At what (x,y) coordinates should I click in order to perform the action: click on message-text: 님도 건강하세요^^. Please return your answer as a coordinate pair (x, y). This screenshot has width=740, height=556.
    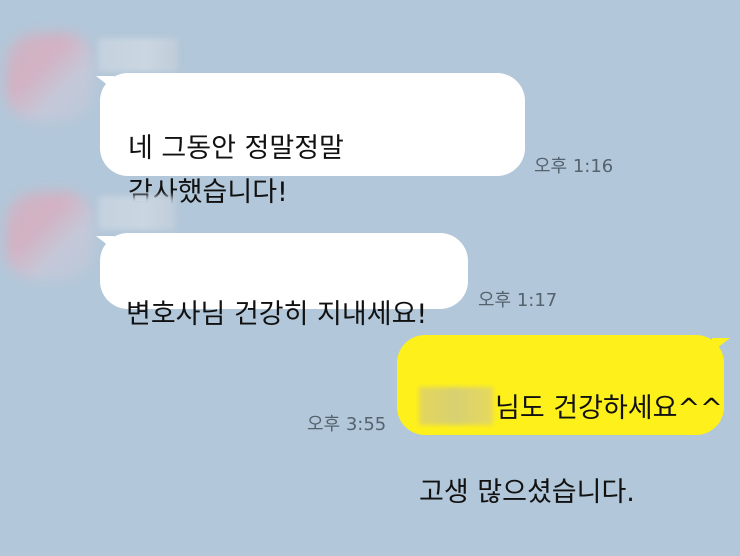
    Looking at the image, I should click on (609, 408).